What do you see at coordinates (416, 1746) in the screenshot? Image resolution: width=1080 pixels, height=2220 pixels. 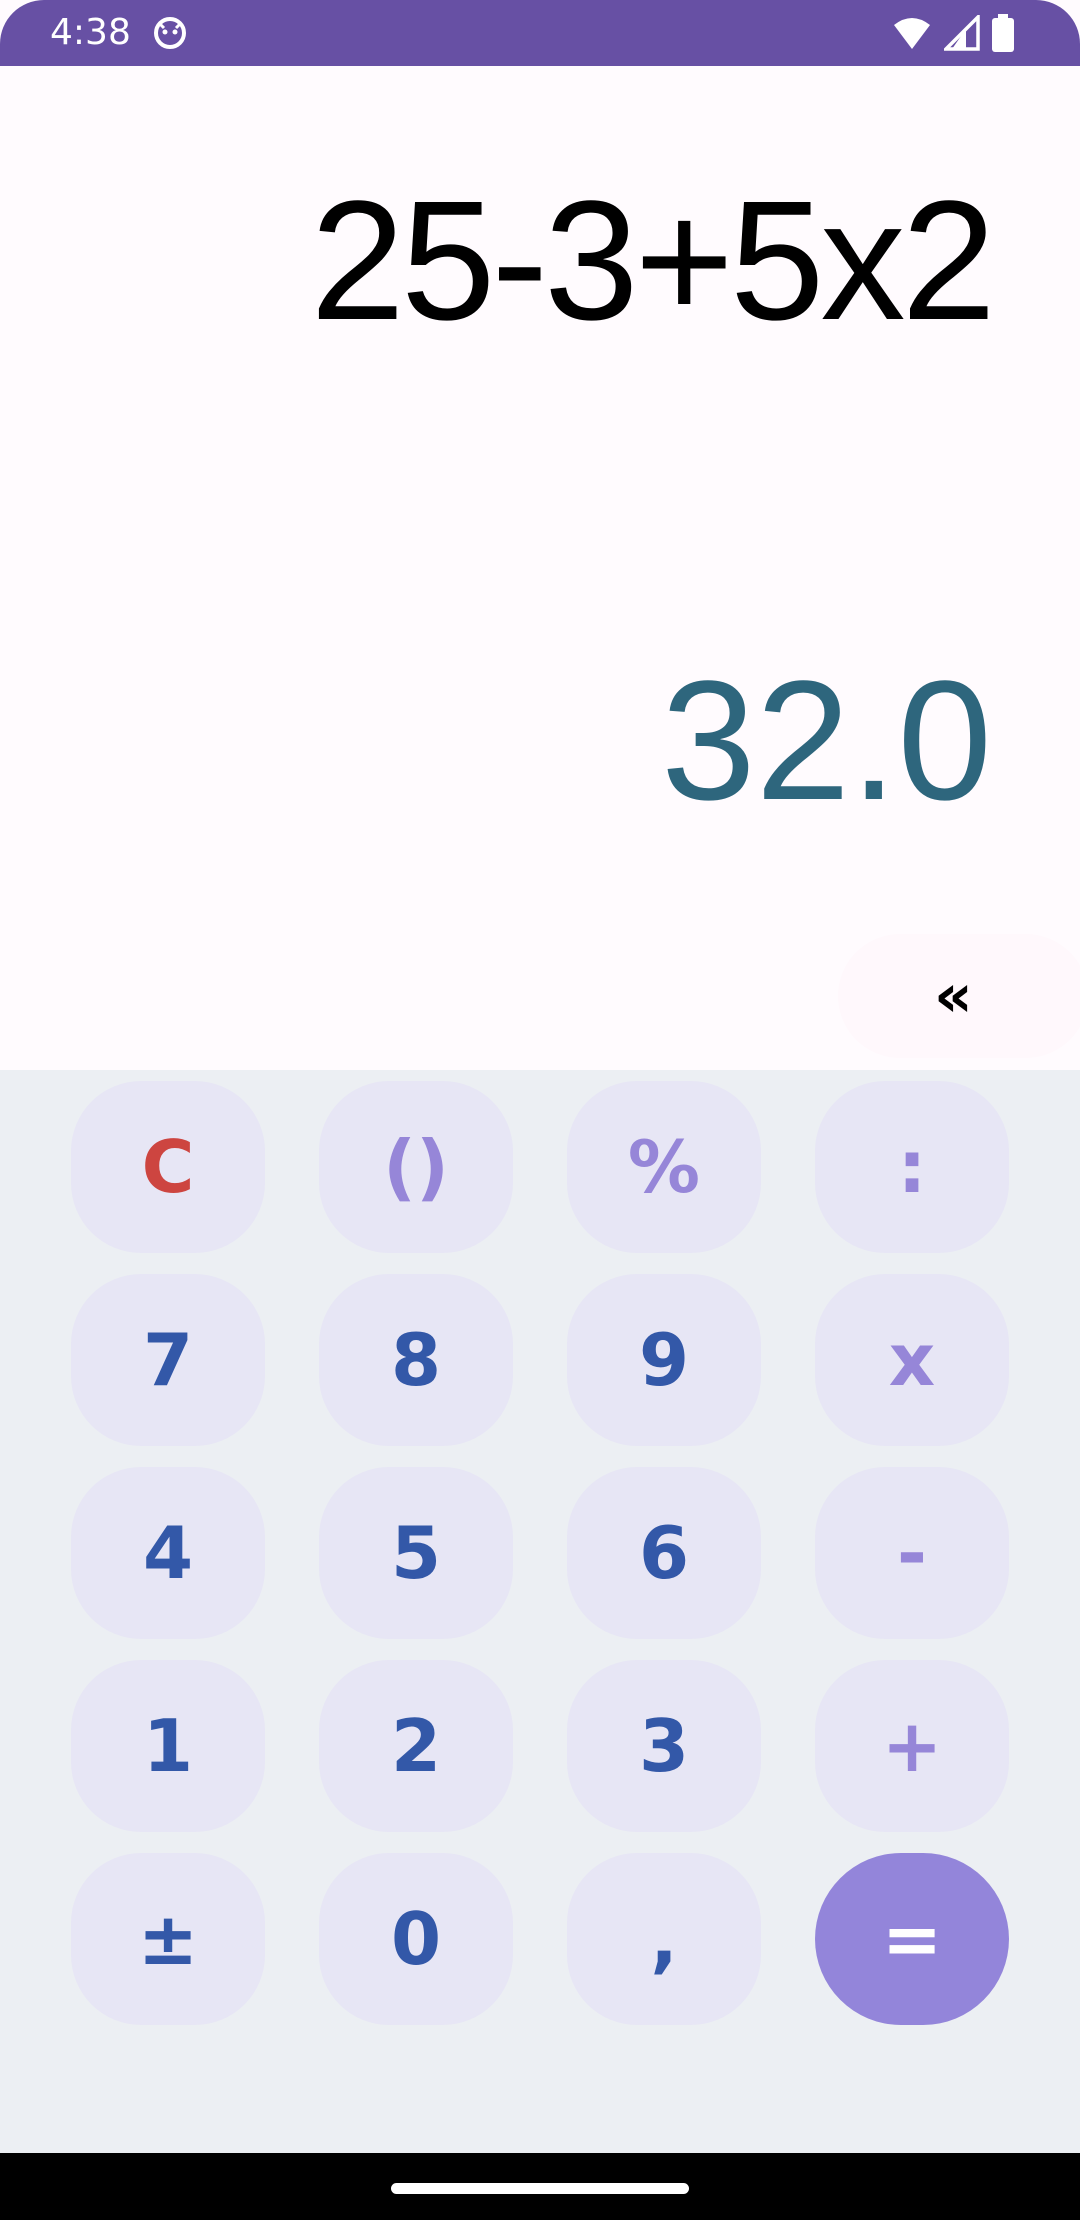 I see `digit-2-button: 2` at bounding box center [416, 1746].